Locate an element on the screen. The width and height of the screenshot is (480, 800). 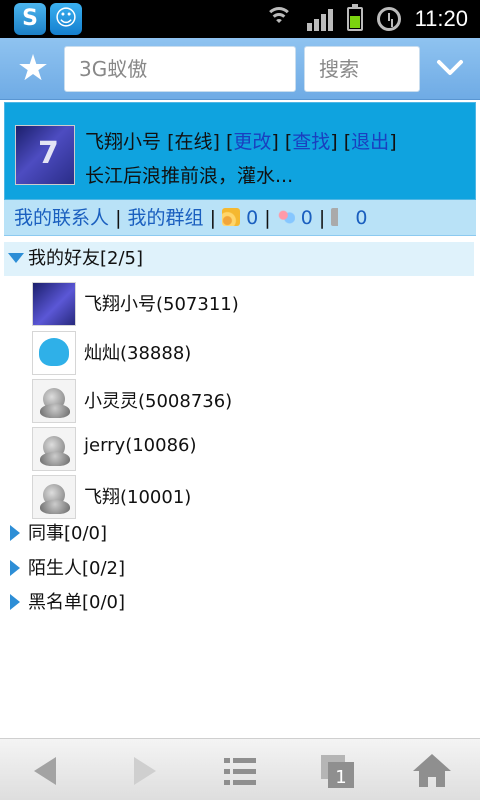
group-blacklist: 黑名单[0/0] is located at coordinates (239, 603).